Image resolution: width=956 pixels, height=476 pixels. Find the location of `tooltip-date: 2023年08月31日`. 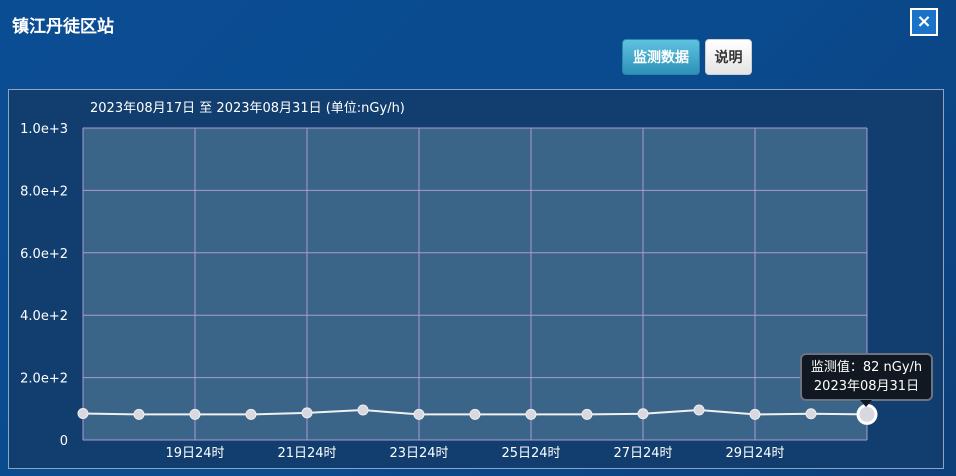

tooltip-date: 2023年08月31日 is located at coordinates (866, 386).